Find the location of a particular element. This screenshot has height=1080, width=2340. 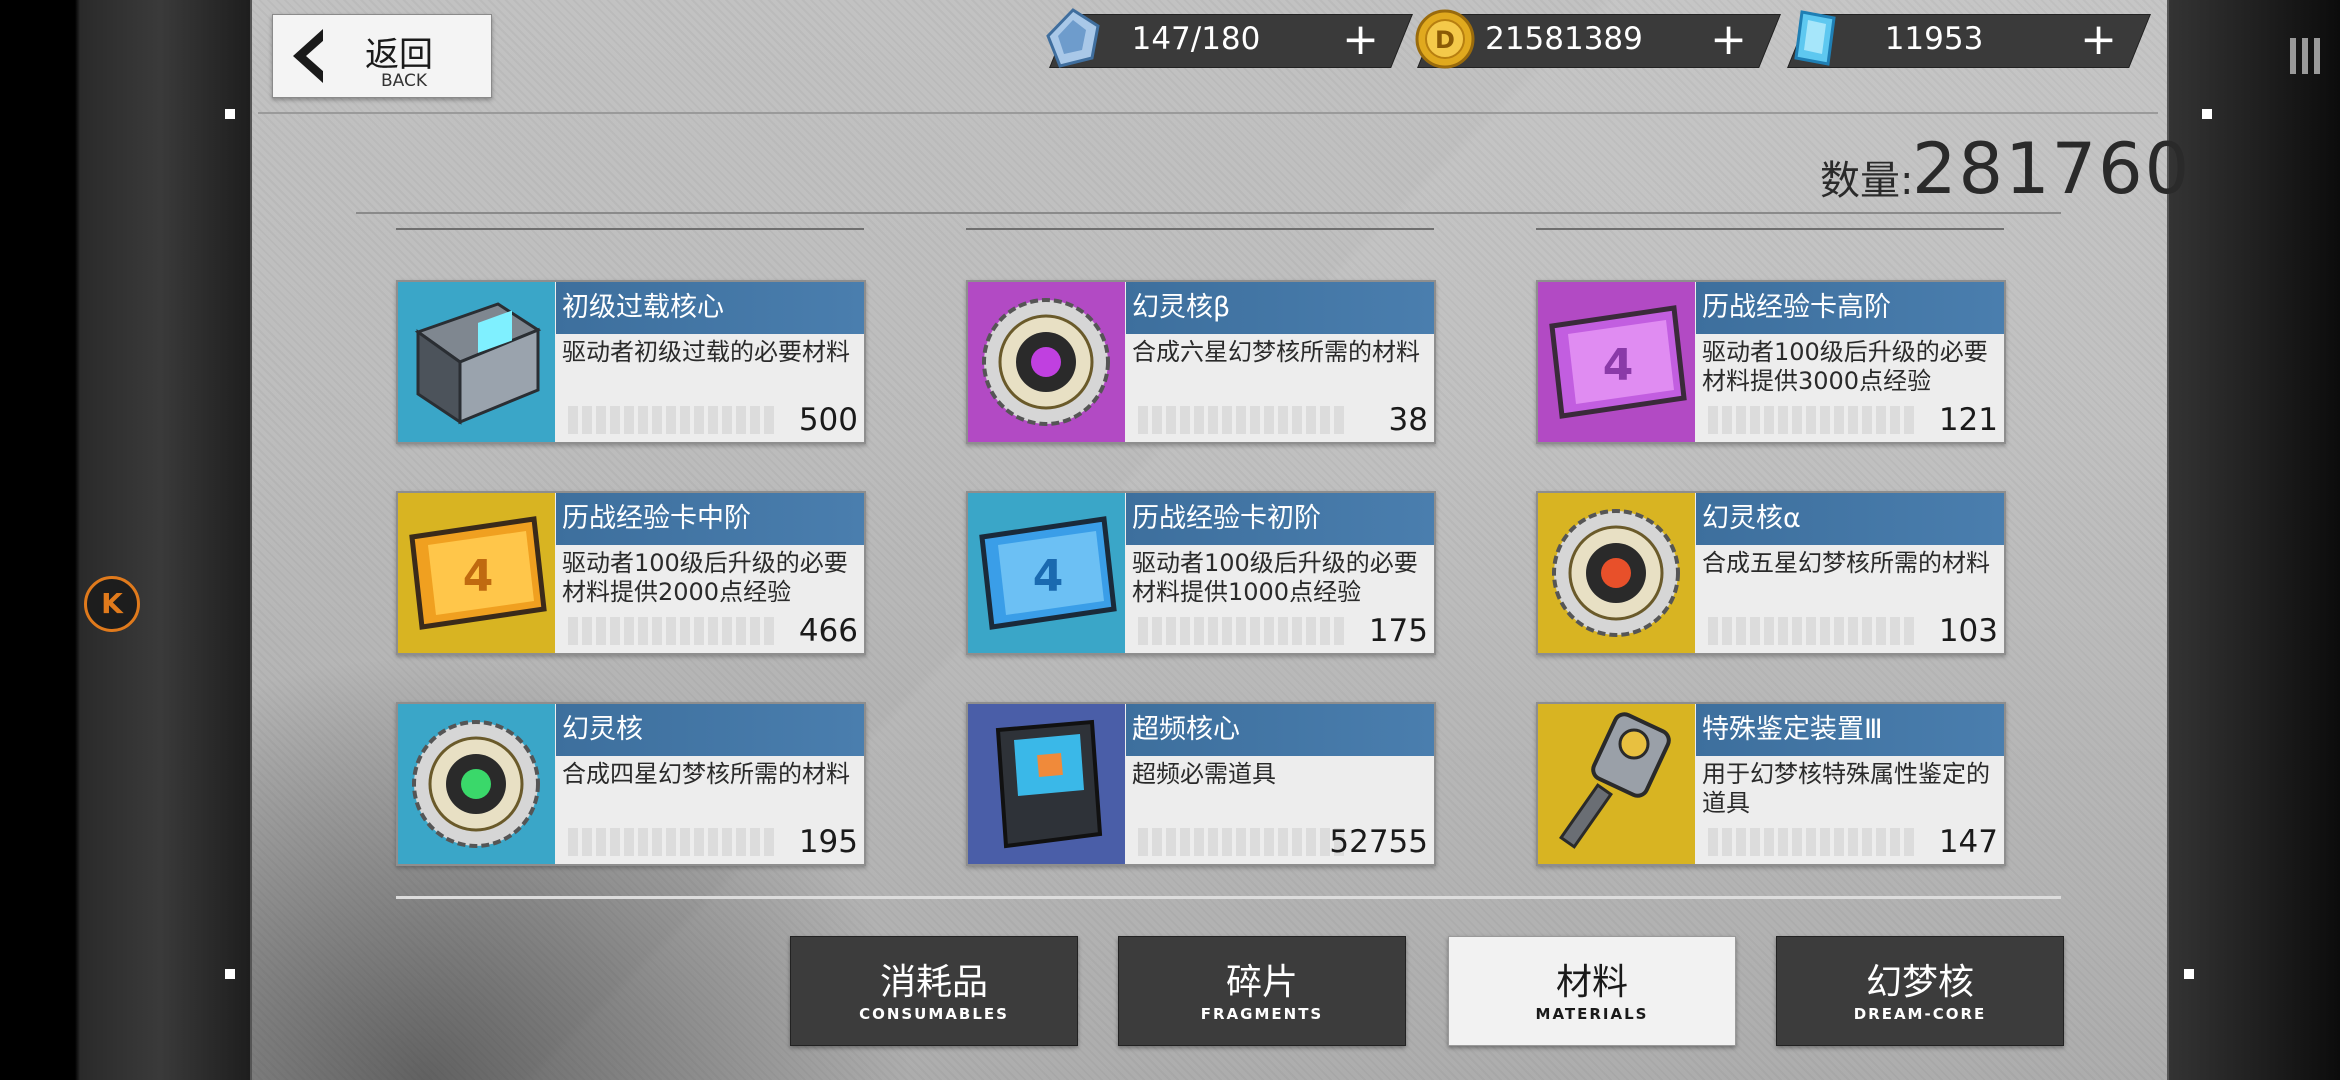

tab-label-cn: 消耗品 is located at coordinates (933, 982).